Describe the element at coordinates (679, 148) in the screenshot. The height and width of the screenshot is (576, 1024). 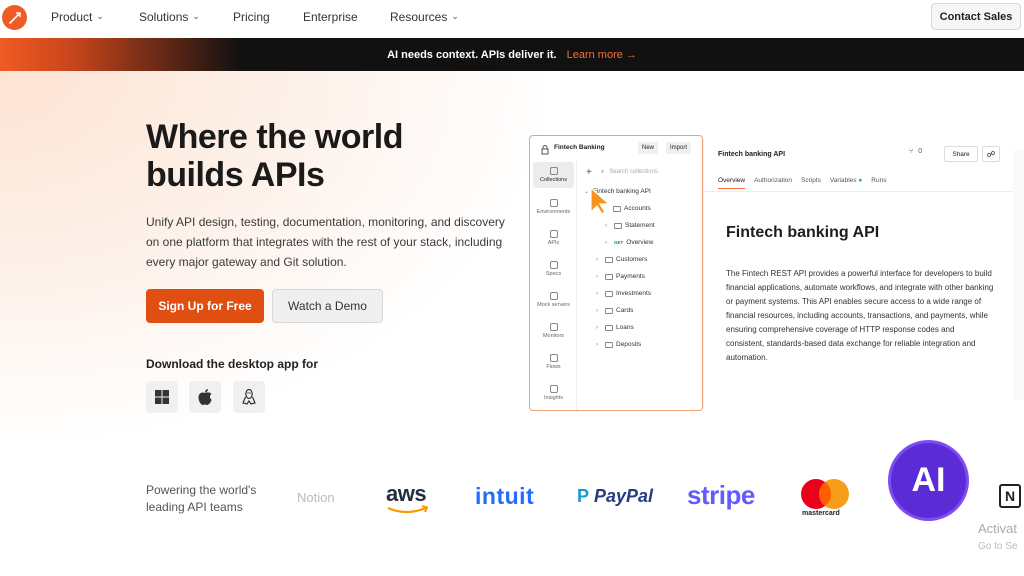
I see `import-button: Import` at that location.